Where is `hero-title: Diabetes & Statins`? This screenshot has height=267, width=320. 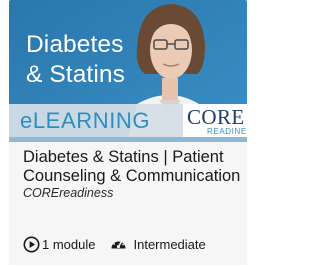 hero-title: Diabetes & Statins is located at coordinates (75, 59).